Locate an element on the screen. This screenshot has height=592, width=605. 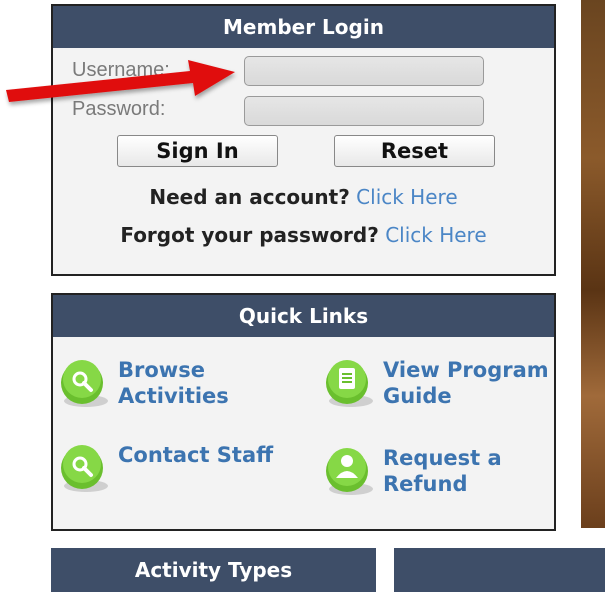
quick-links-title: Quick Links is located at coordinates (303, 316).